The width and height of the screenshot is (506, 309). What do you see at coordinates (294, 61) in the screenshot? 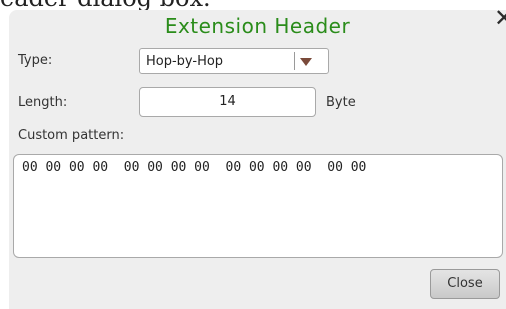
I see `select-divider` at bounding box center [294, 61].